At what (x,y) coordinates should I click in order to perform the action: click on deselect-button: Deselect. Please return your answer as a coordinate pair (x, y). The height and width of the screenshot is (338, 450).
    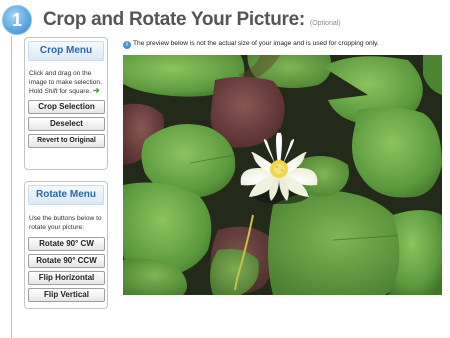
    Looking at the image, I should click on (66, 124).